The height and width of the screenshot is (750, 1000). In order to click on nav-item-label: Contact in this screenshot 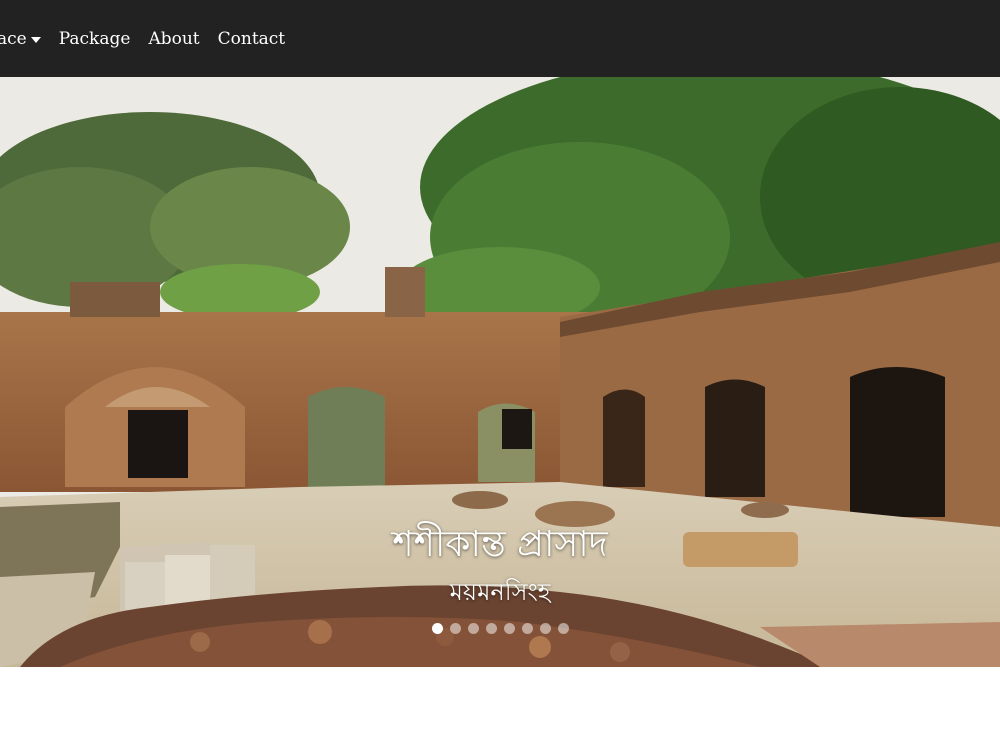, I will do `click(251, 38)`.